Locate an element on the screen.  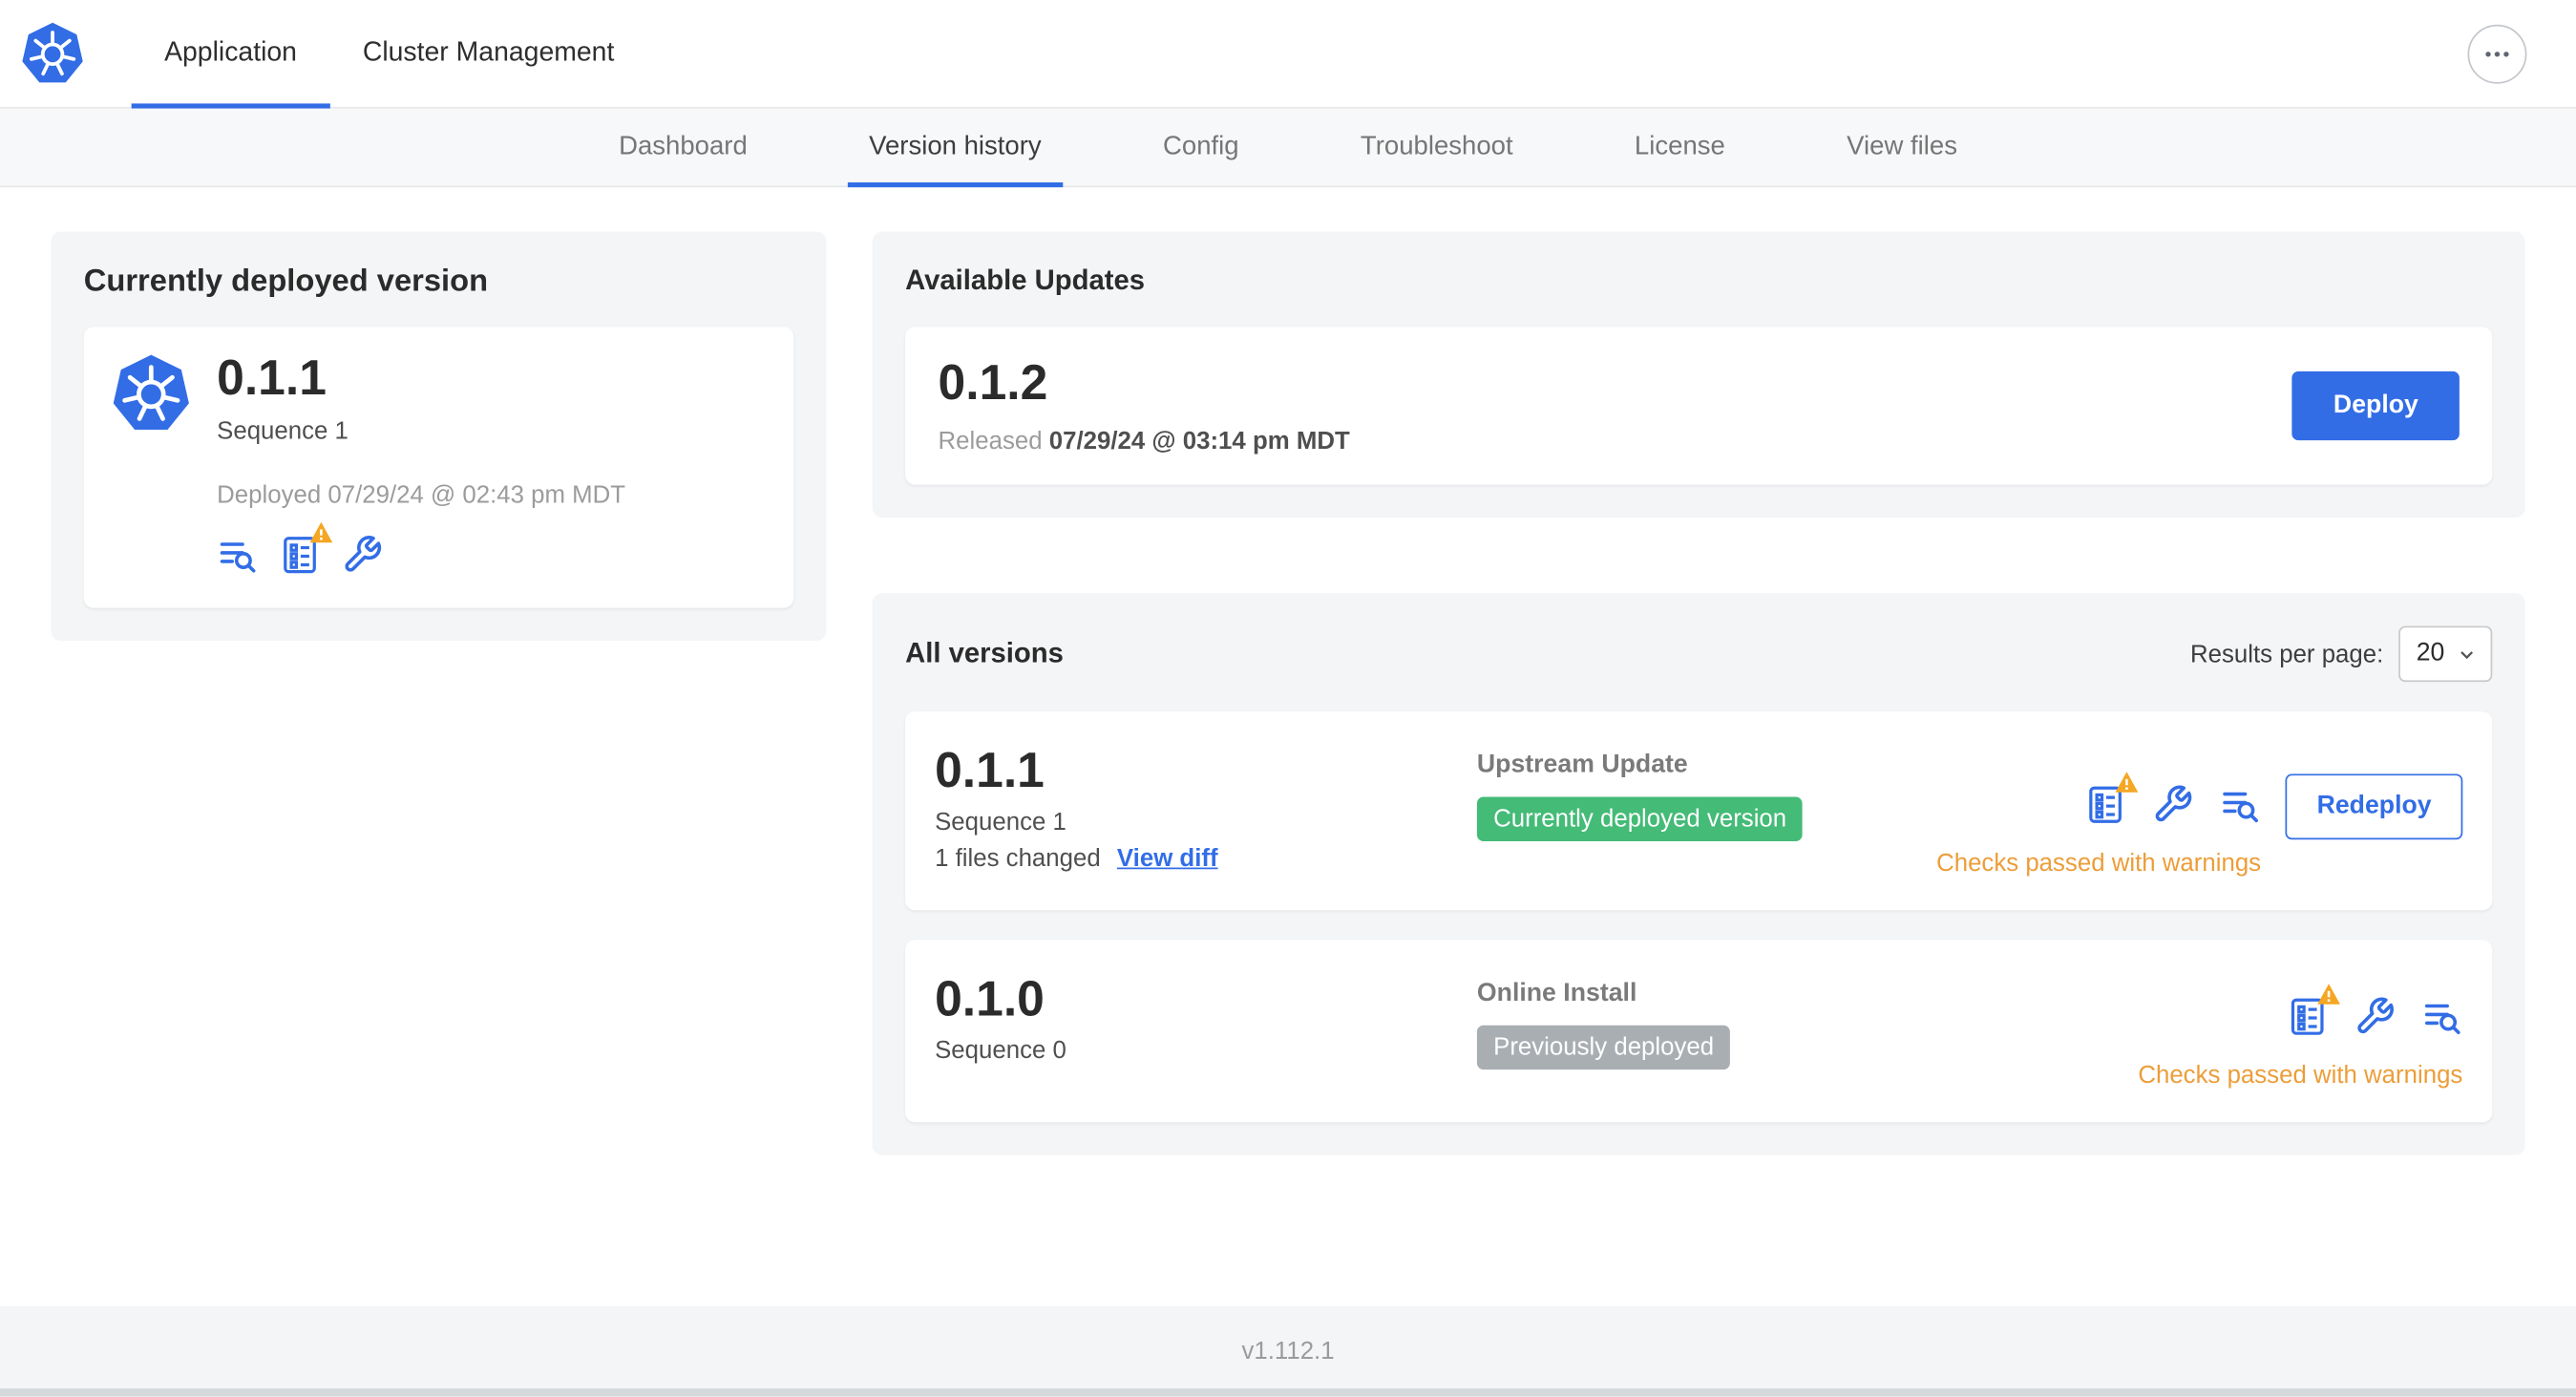
tab-application: Application is located at coordinates (230, 54).